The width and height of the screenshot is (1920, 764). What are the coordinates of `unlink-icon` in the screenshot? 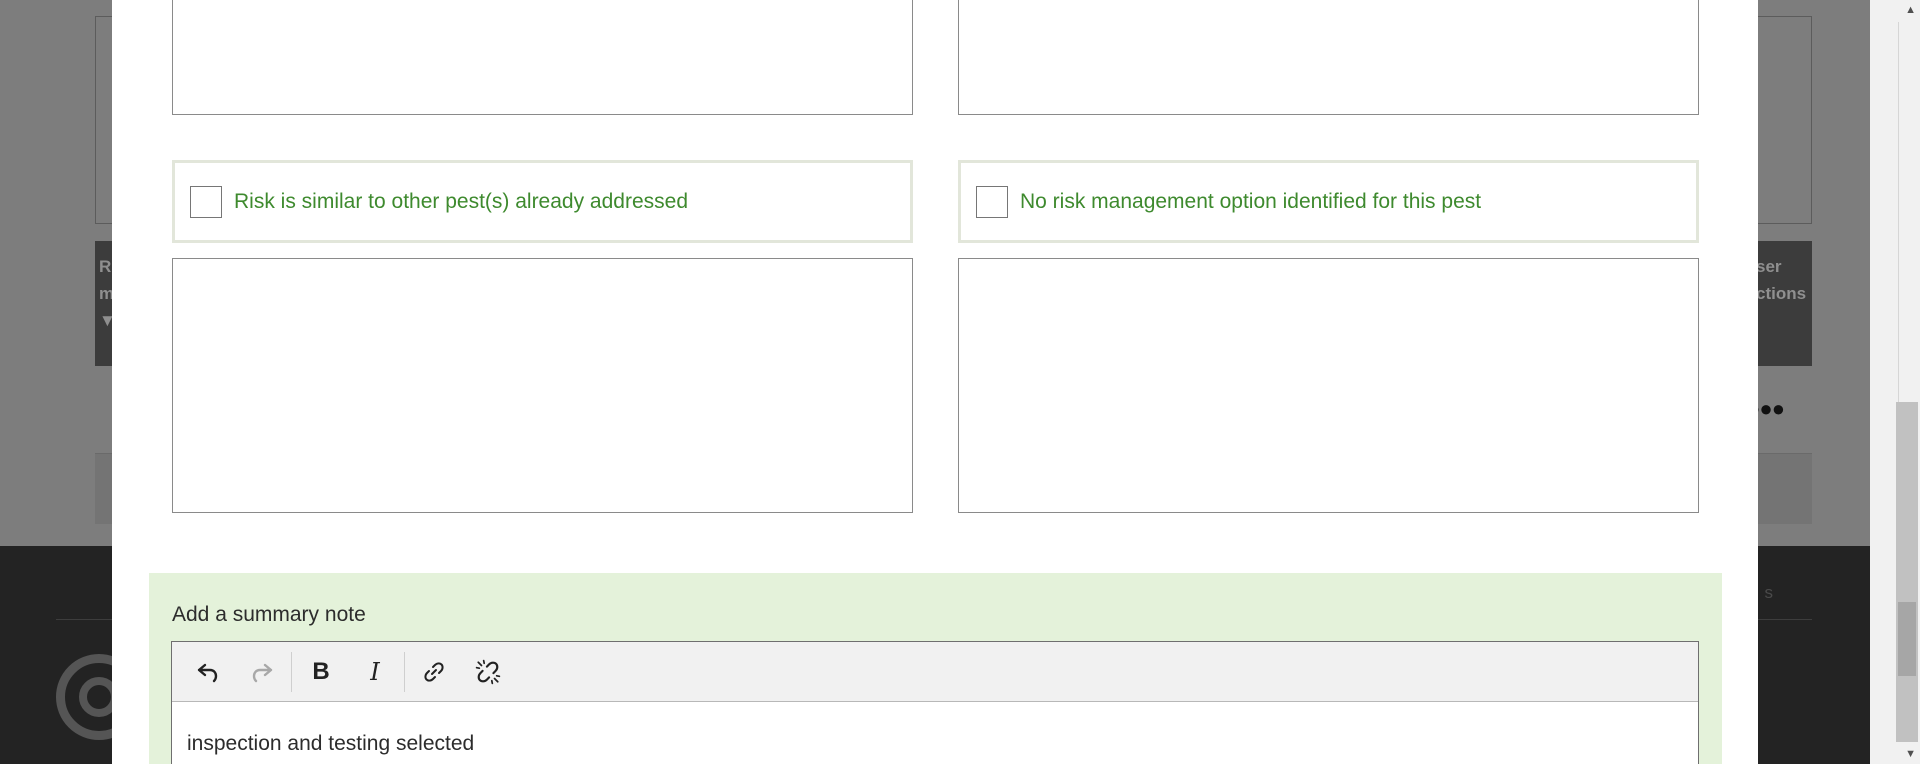 It's located at (488, 671).